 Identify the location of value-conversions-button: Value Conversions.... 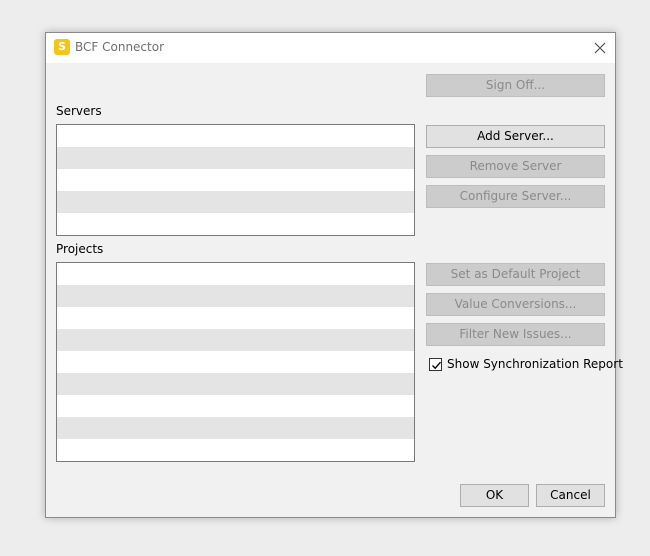
(515, 304).